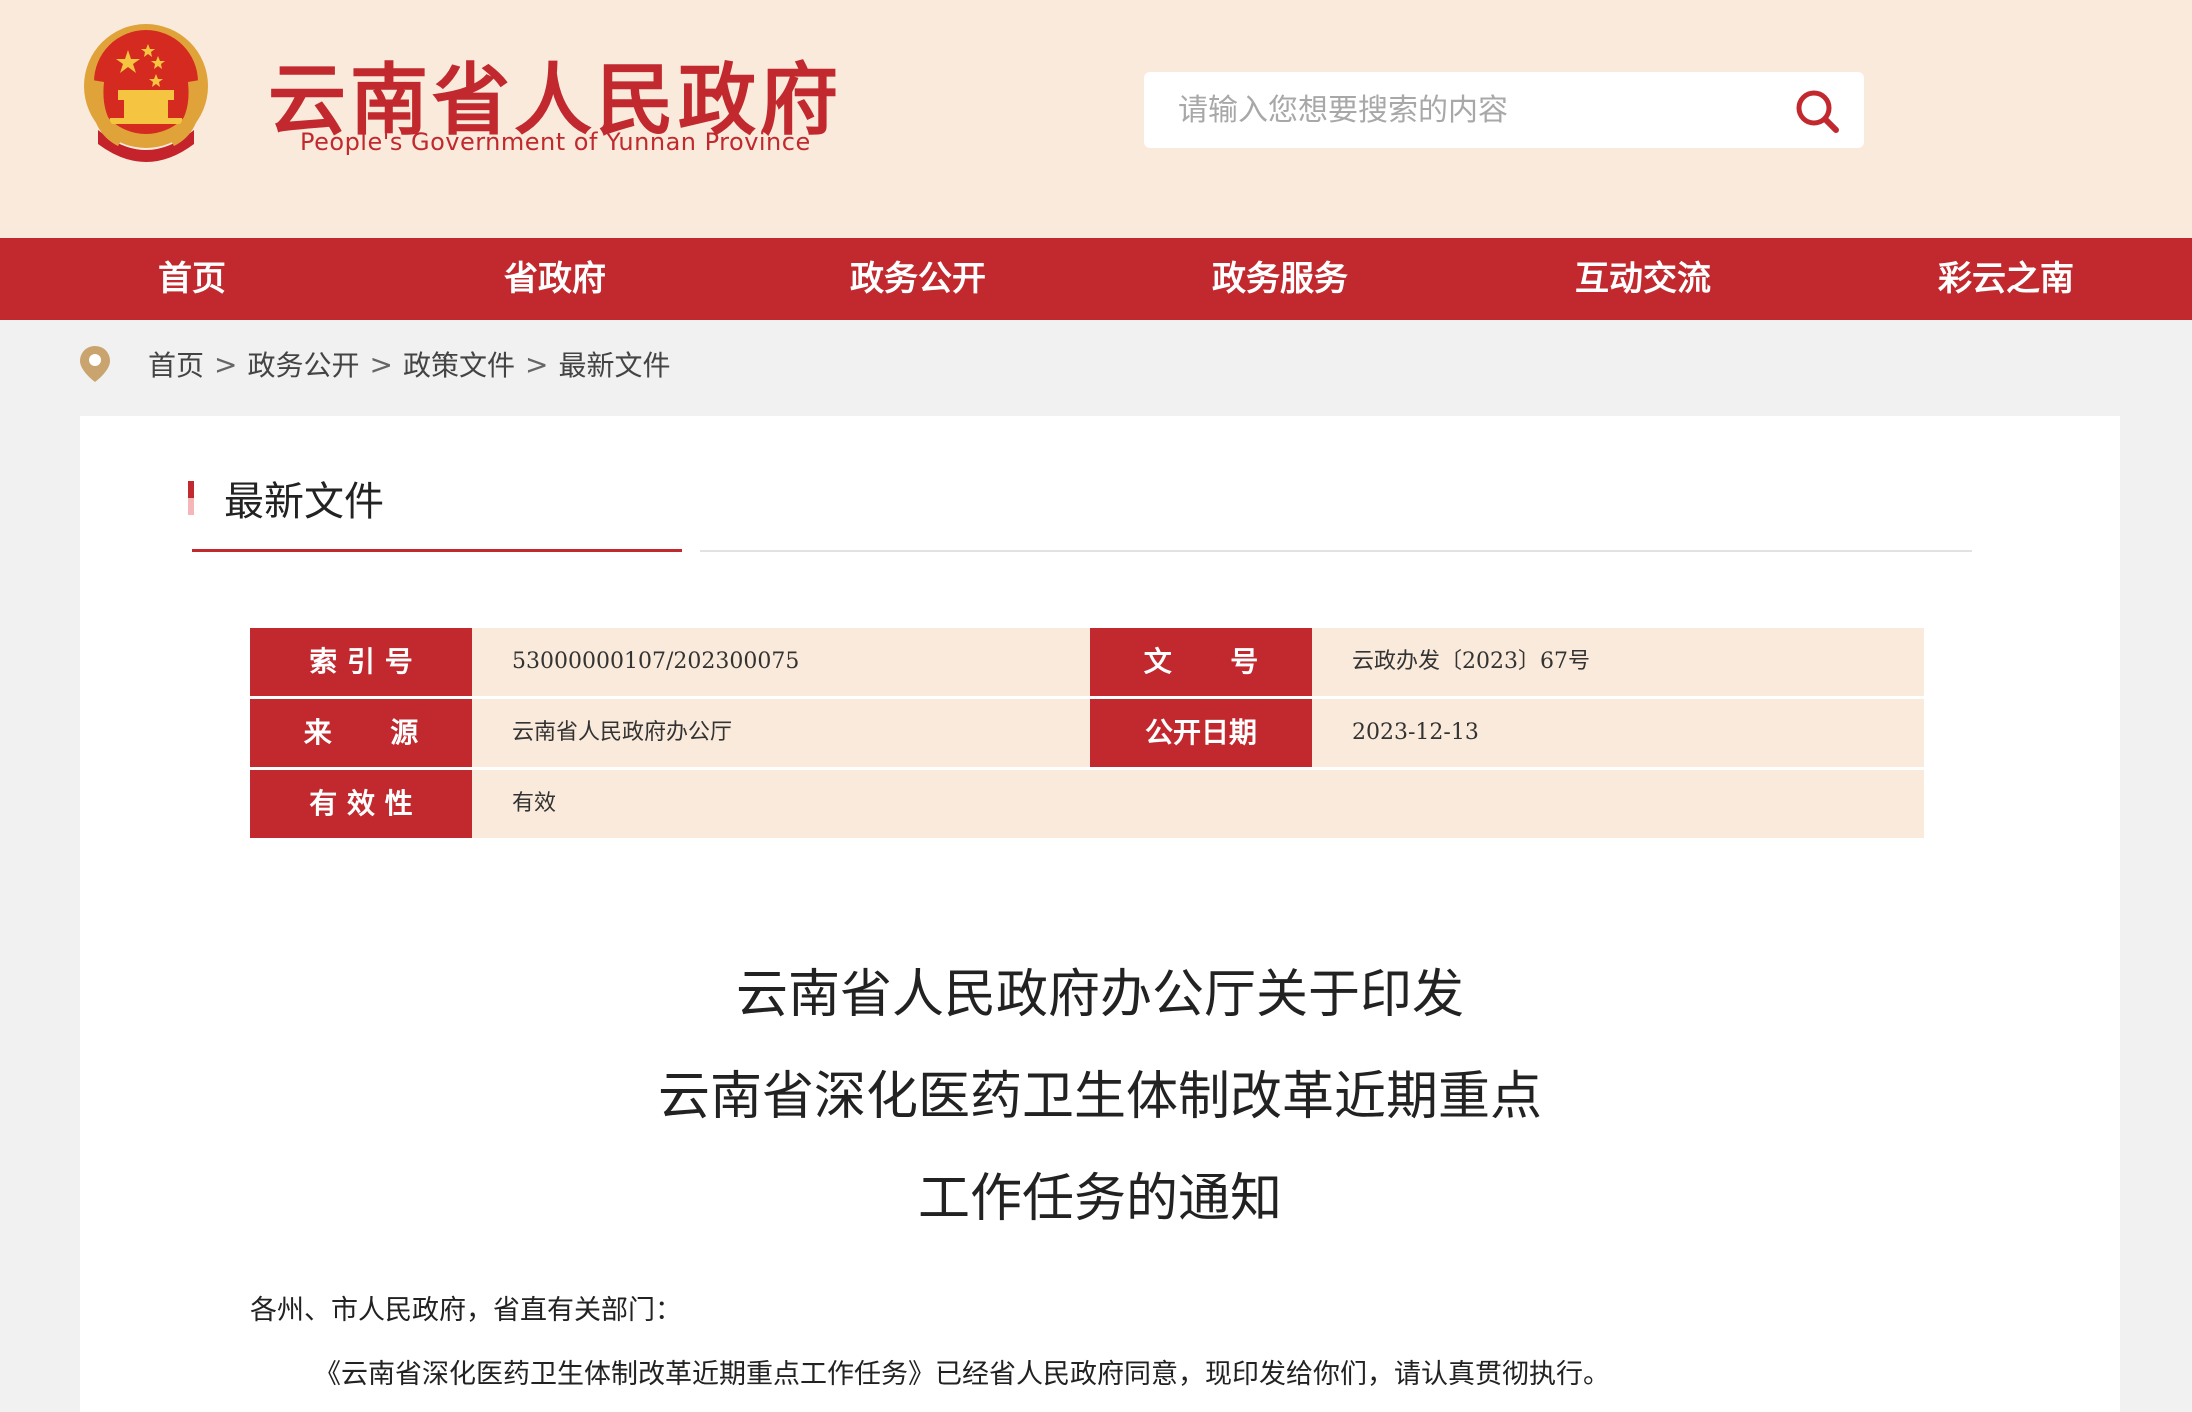 Image resolution: width=2192 pixels, height=1412 pixels. I want to click on nav-item-interaction: 互动交流, so click(1643, 279).